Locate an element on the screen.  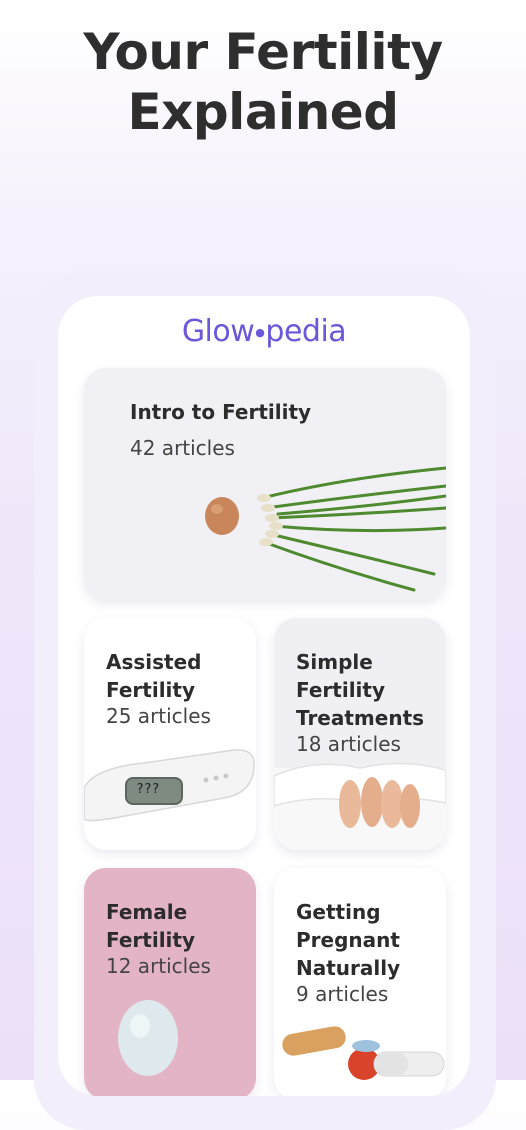
logo-part-pedia: pedia is located at coordinates (306, 331).